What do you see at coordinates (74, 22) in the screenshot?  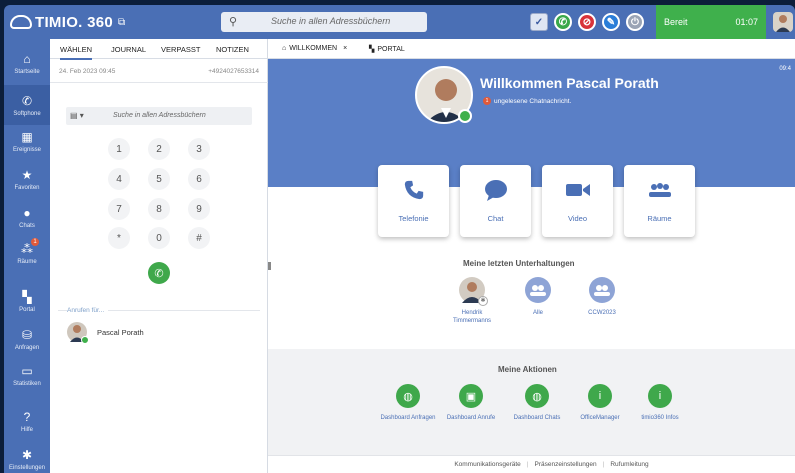 I see `app-logo-text: TIMIO. 360` at bounding box center [74, 22].